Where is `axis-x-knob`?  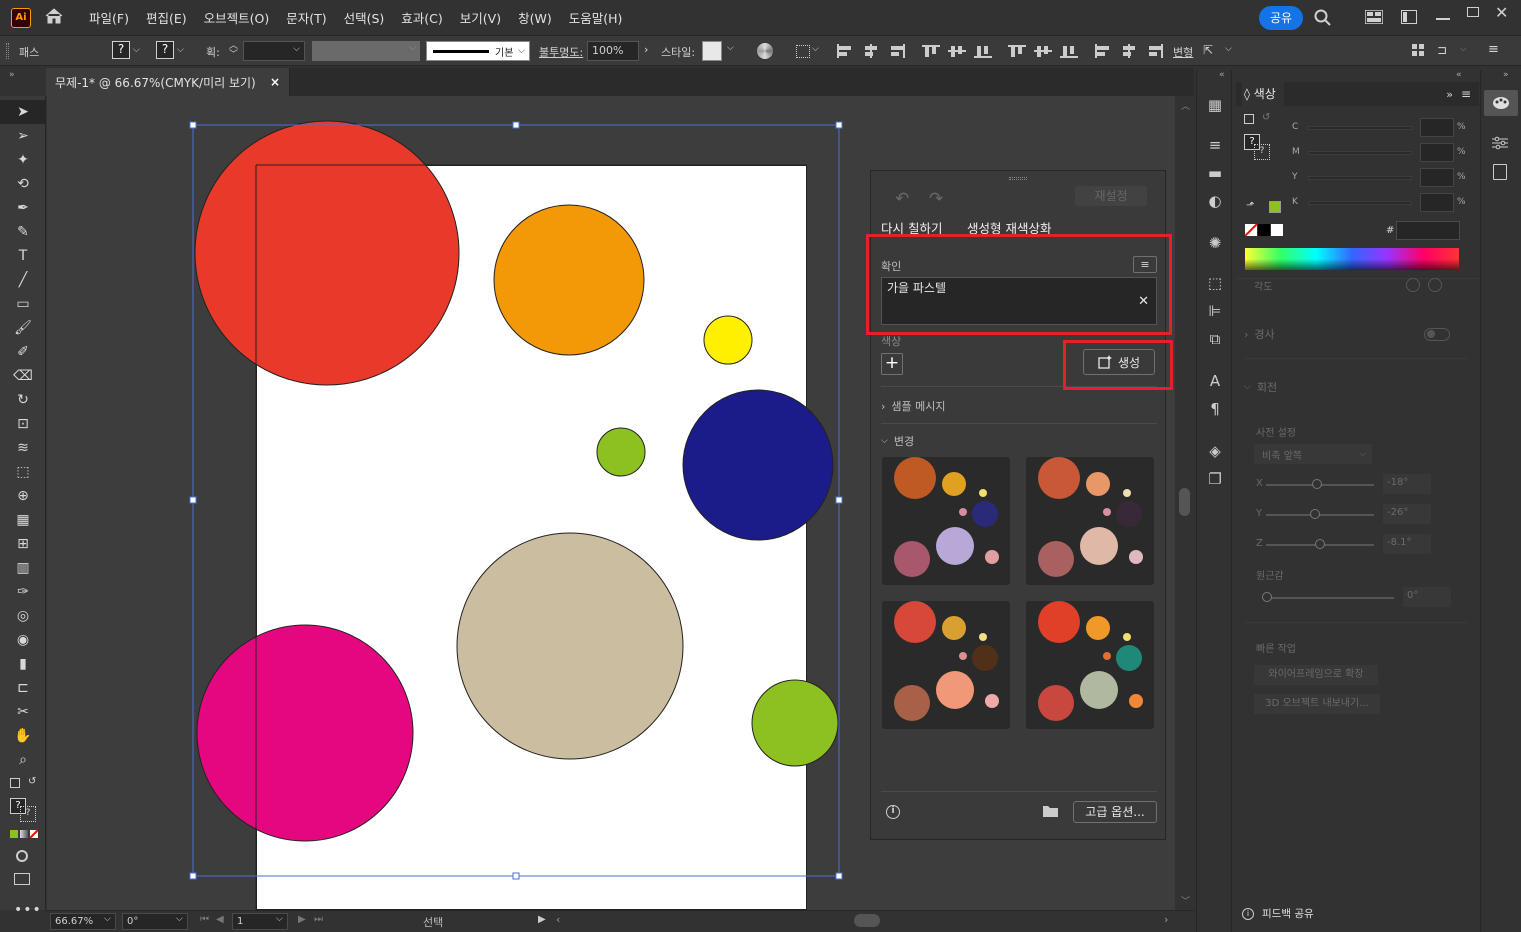
axis-x-knob is located at coordinates (1317, 484).